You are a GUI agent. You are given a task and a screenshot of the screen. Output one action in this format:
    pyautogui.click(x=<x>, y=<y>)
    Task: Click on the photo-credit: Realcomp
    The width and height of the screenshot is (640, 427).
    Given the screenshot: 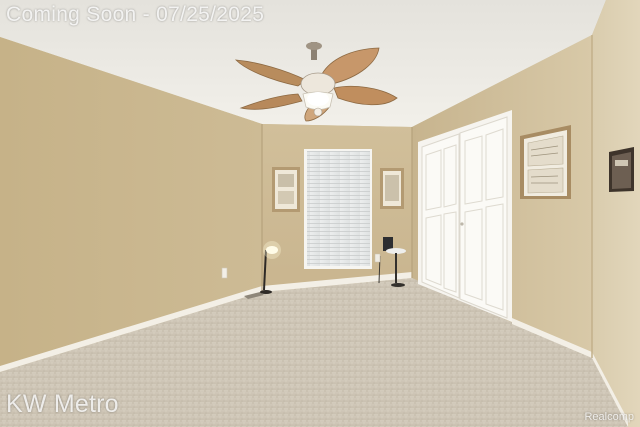 What is the action you would take?
    pyautogui.click(x=609, y=417)
    